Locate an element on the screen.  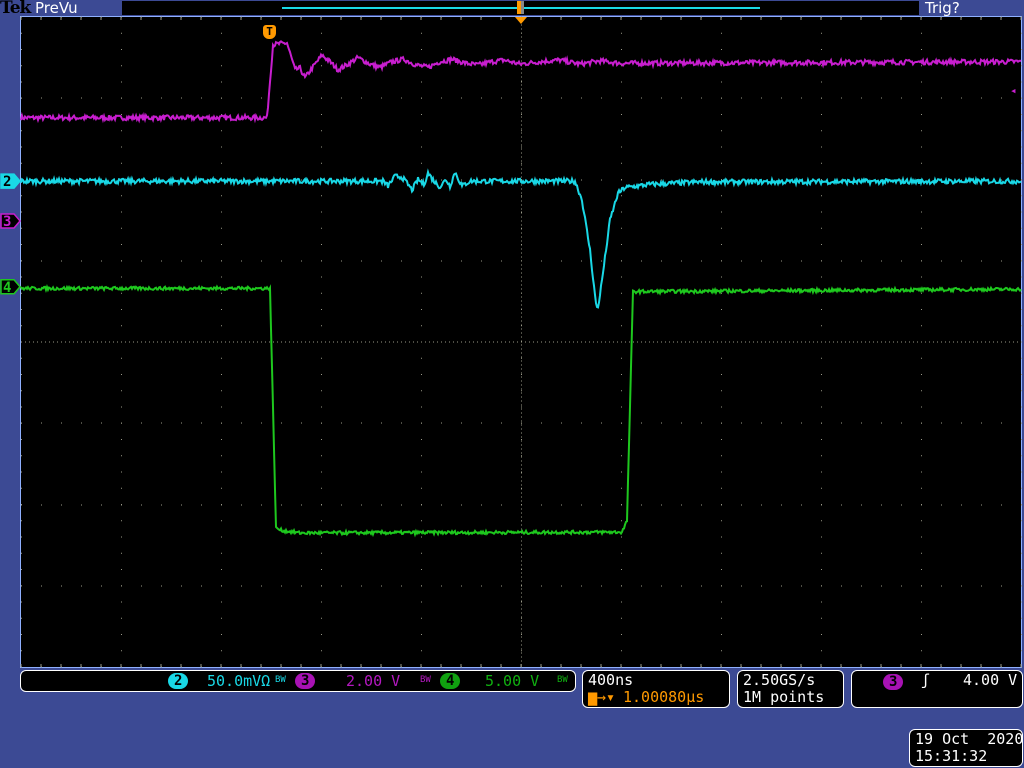
ch4-bw-icon: BW is located at coordinates (562, 680).